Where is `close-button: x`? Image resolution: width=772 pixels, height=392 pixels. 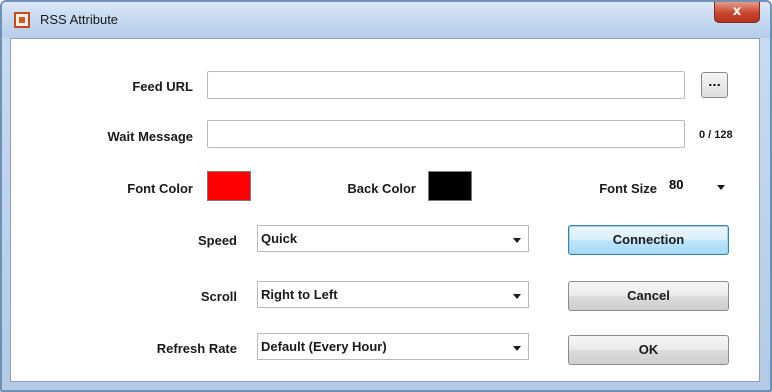 close-button: x is located at coordinates (737, 12).